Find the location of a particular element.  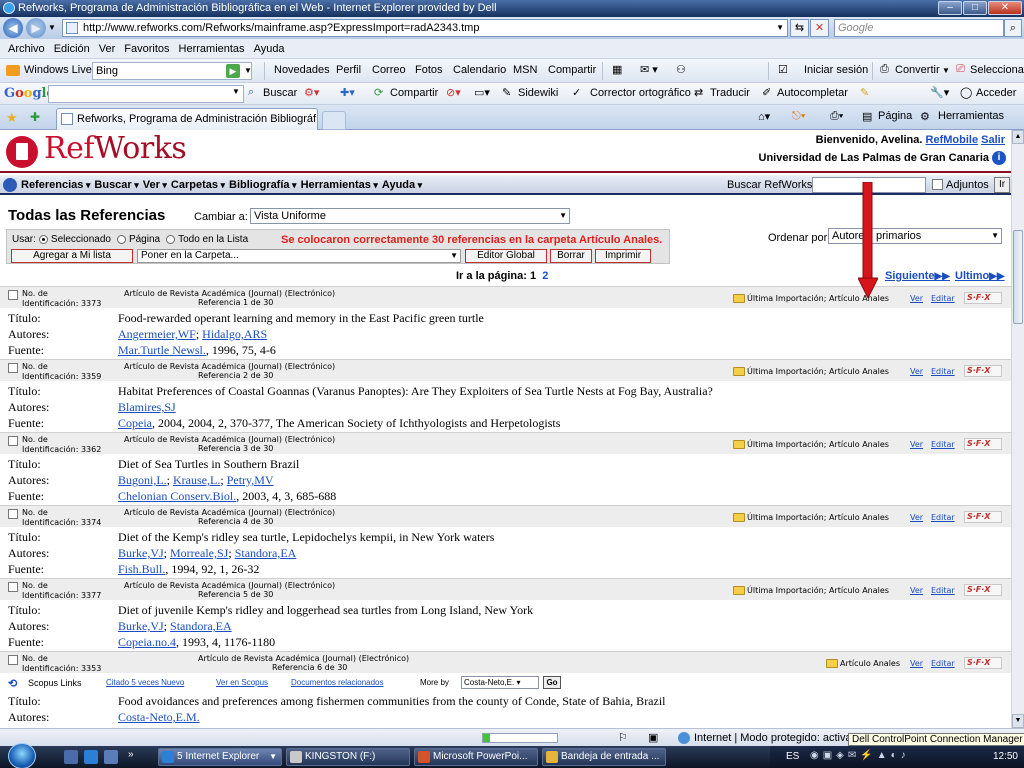

nav-ayuda: Ayuda is located at coordinates (402, 185).